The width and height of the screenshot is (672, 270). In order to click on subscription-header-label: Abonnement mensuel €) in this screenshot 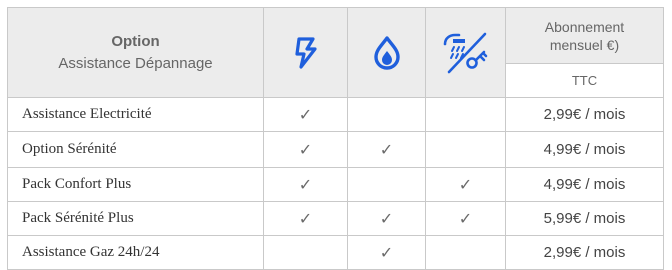, I will do `click(584, 35)`.